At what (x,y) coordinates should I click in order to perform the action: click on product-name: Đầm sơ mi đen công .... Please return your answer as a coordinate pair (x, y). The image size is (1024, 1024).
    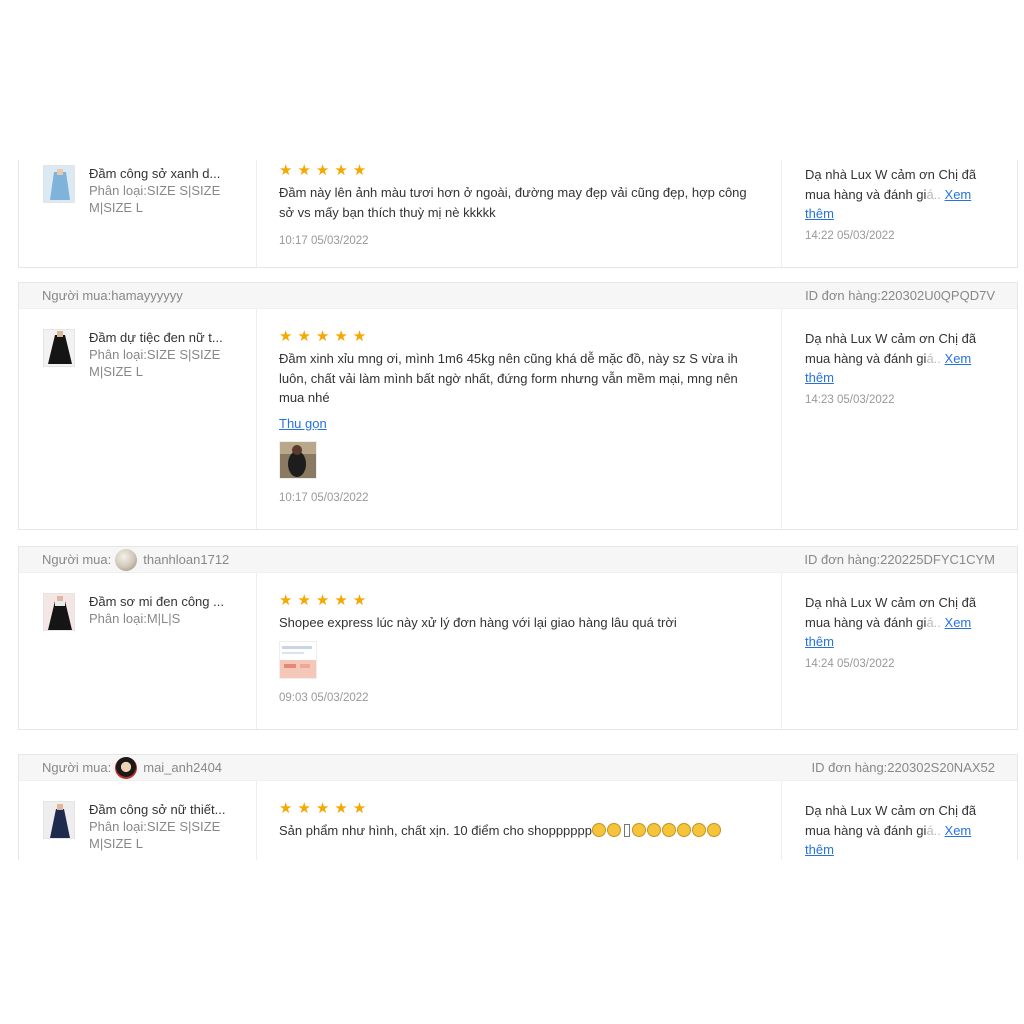
    Looking at the image, I should click on (160, 601).